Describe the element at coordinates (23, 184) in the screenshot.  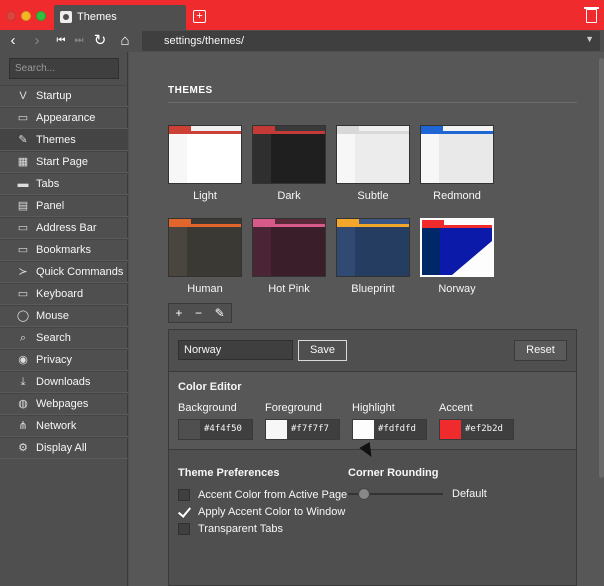
I see `tabs-icon: ▬` at that location.